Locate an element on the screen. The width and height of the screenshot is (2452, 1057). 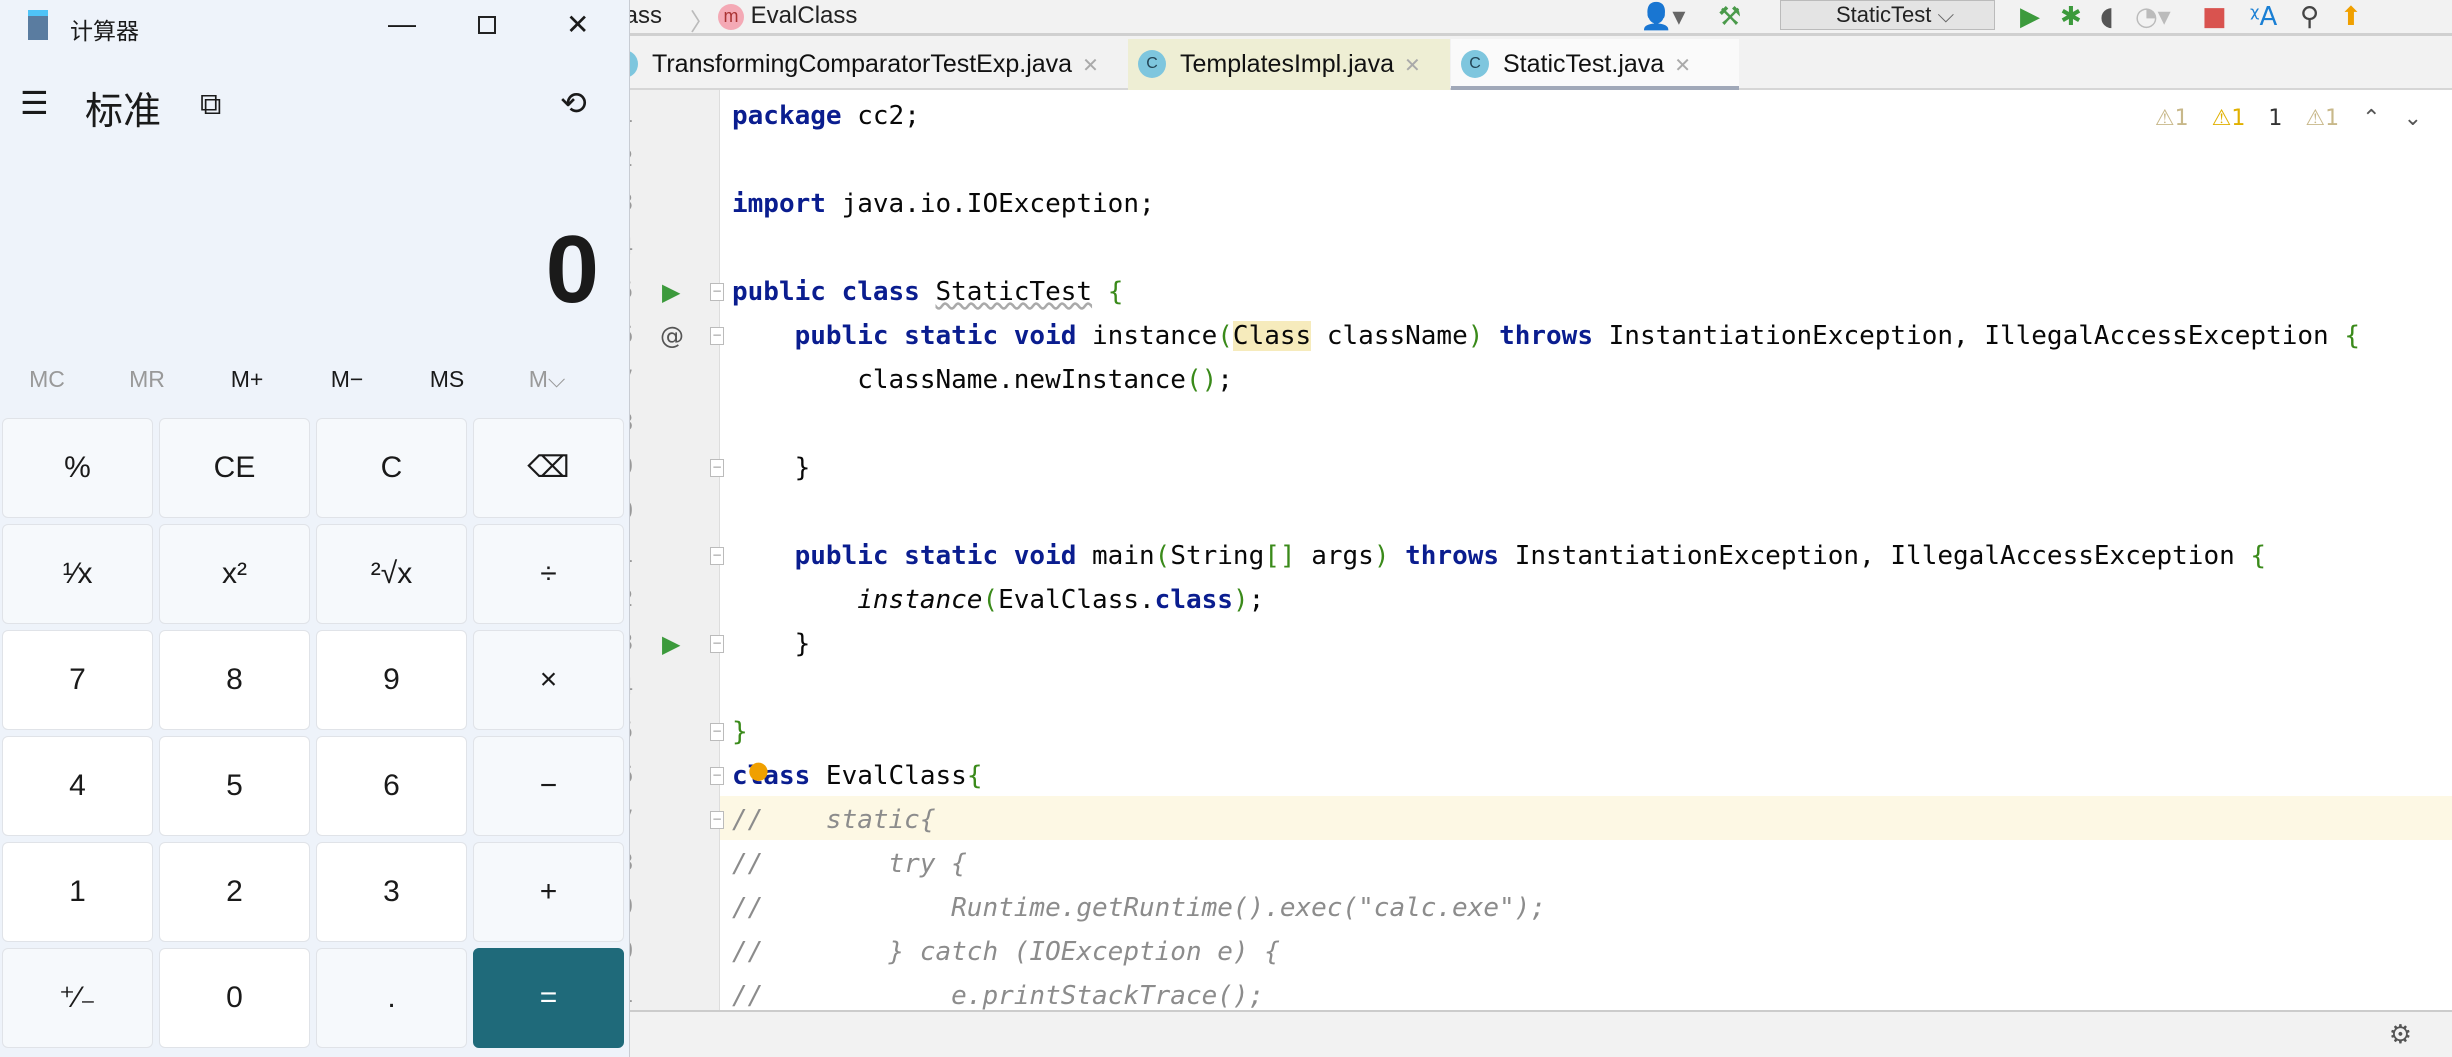
code-line: className.newInstance(); is located at coordinates (982, 380).